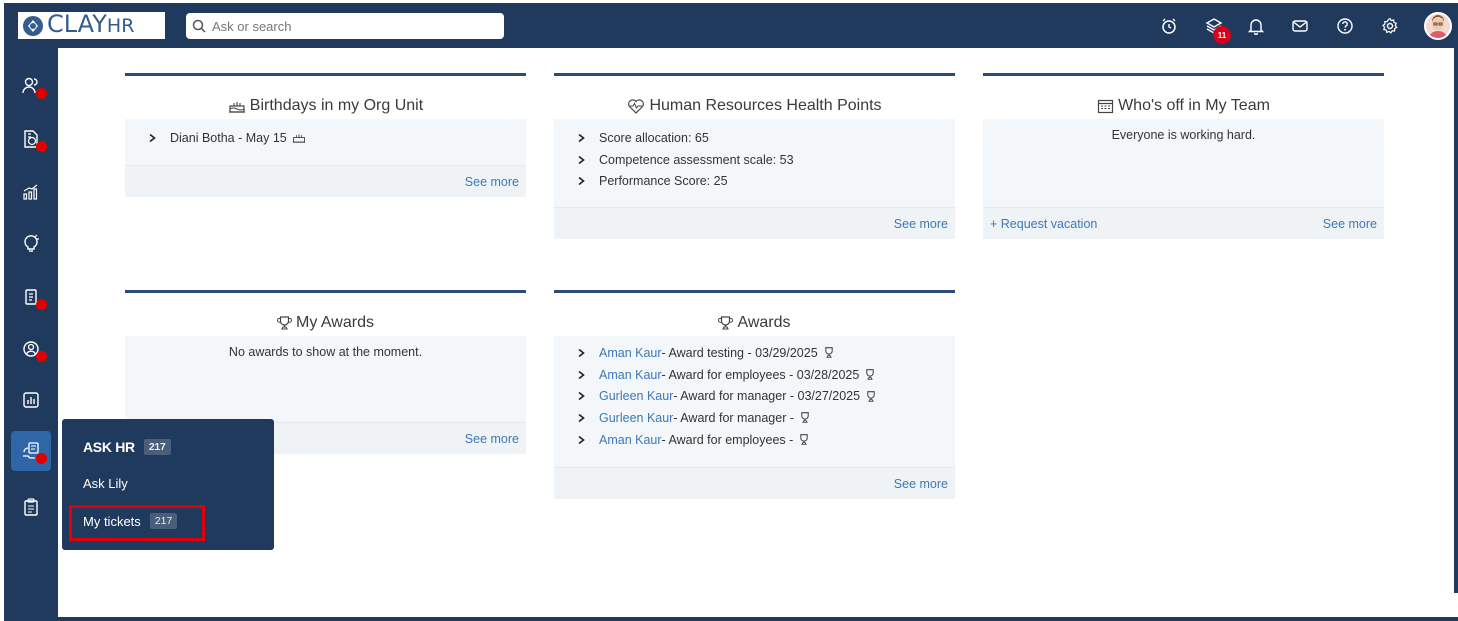 Image resolution: width=1458 pixels, height=621 pixels. What do you see at coordinates (1390, 26) in the screenshot?
I see `gear-icon` at bounding box center [1390, 26].